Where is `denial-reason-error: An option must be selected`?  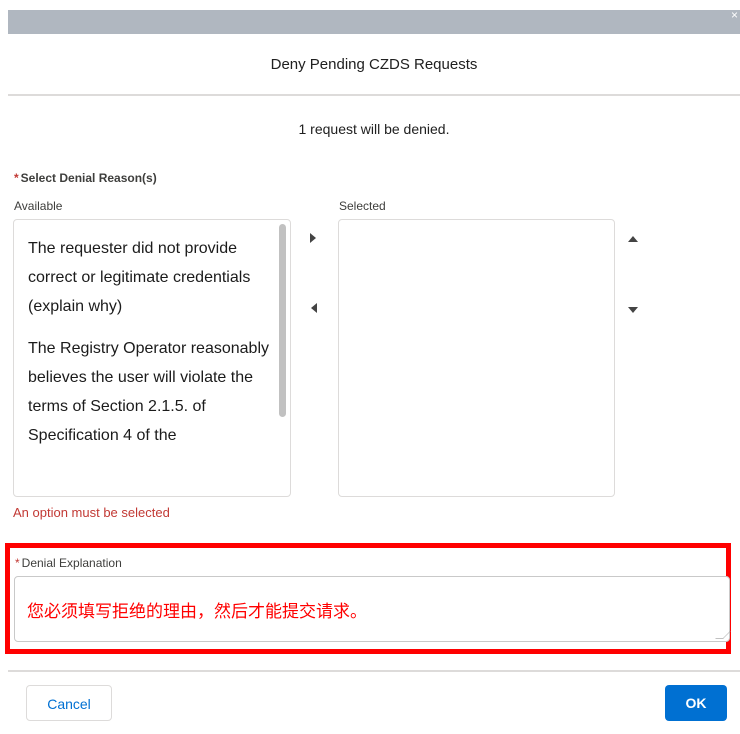
denial-reason-error: An option must be selected is located at coordinates (91, 512).